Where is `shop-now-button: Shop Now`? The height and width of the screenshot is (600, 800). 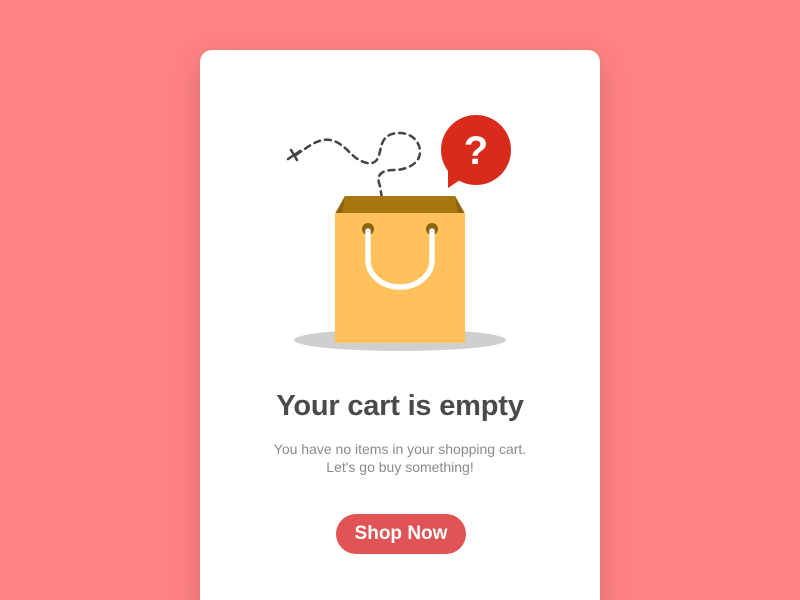
shop-now-button: Shop Now is located at coordinates (401, 534).